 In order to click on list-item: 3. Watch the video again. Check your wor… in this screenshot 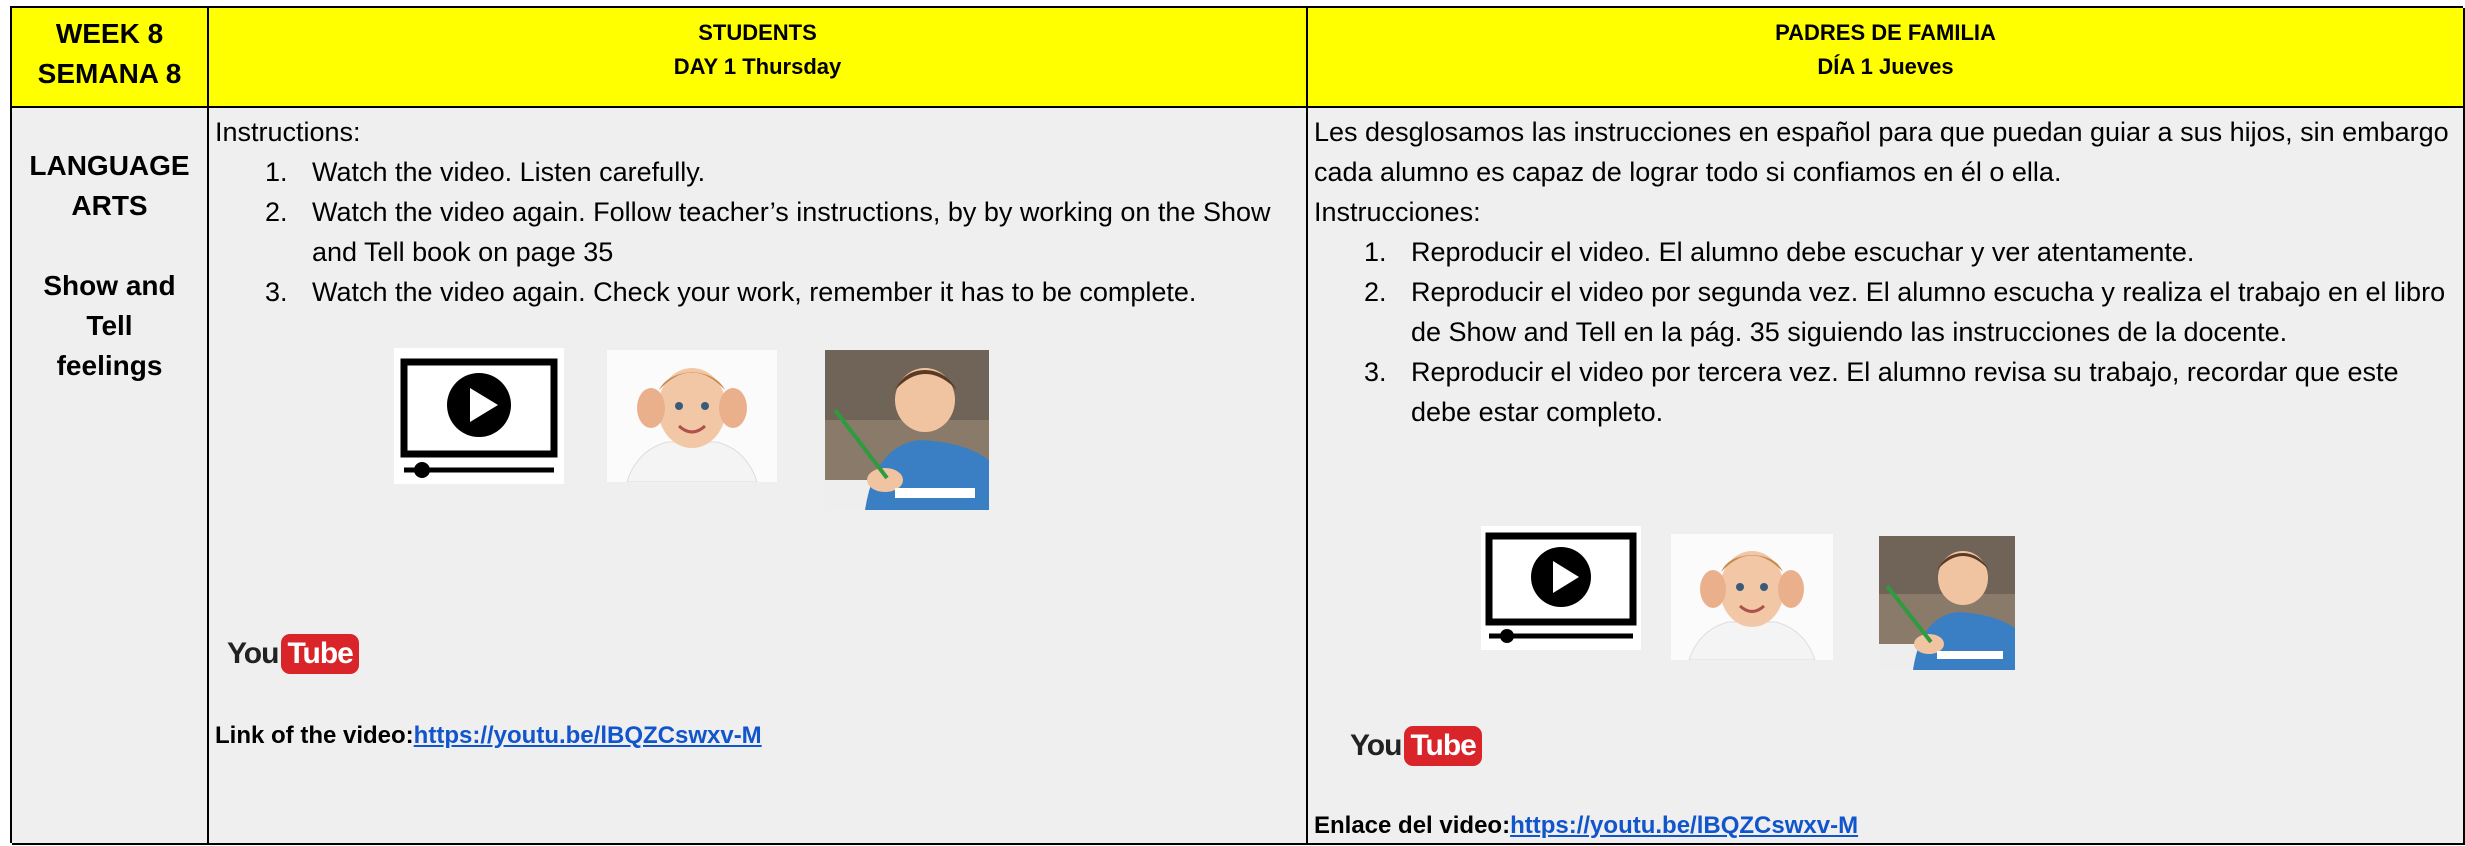, I will do `click(755, 292)`.